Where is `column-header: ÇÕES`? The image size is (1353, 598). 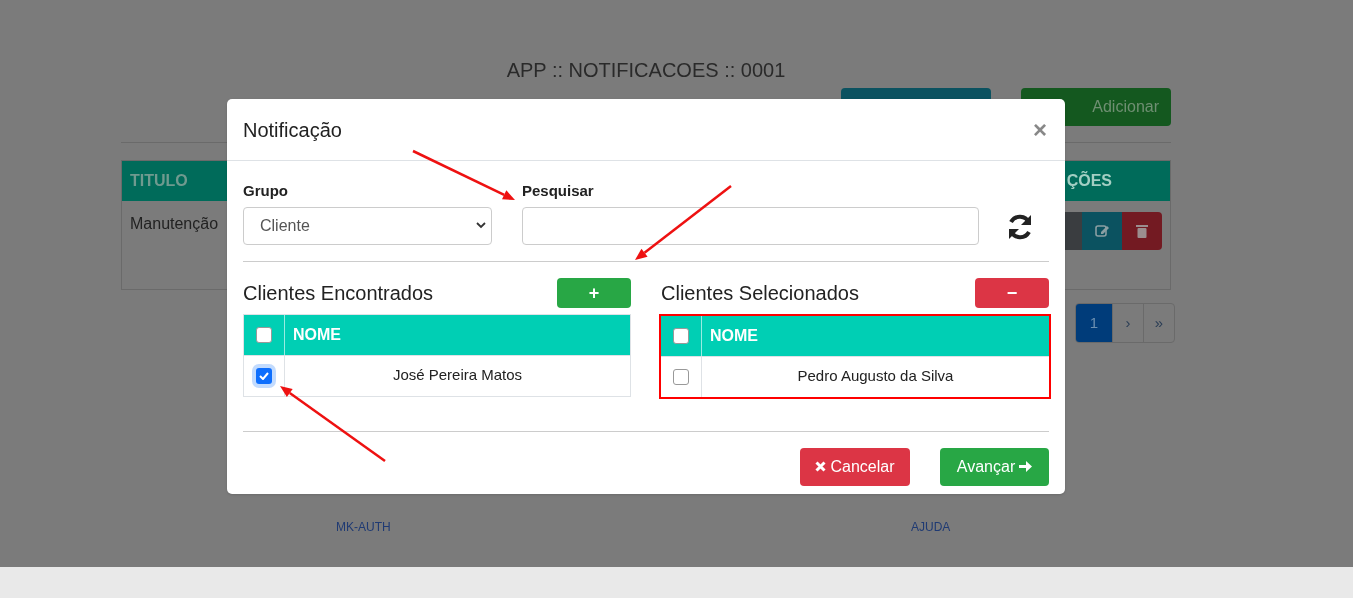
column-header: ÇÕES is located at coordinates (1089, 180).